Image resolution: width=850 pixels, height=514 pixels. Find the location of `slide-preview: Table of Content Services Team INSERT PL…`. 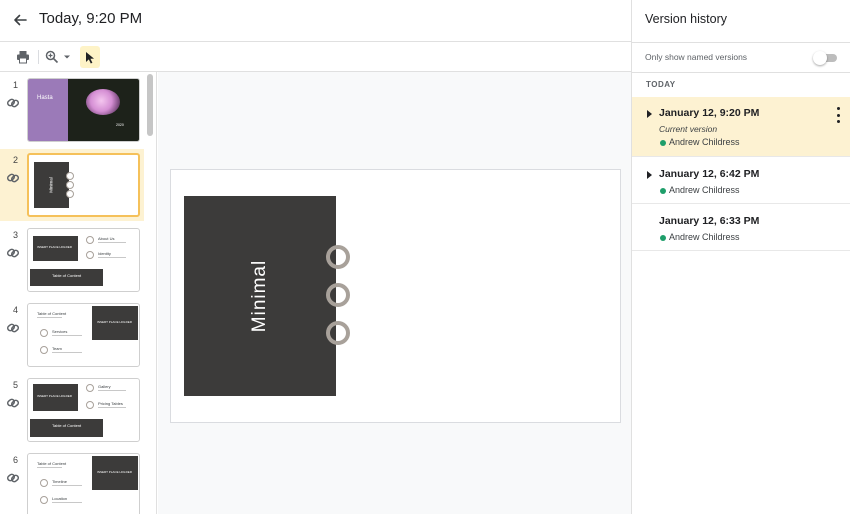

slide-preview: Table of Content Services Team INSERT PL… is located at coordinates (83, 335).